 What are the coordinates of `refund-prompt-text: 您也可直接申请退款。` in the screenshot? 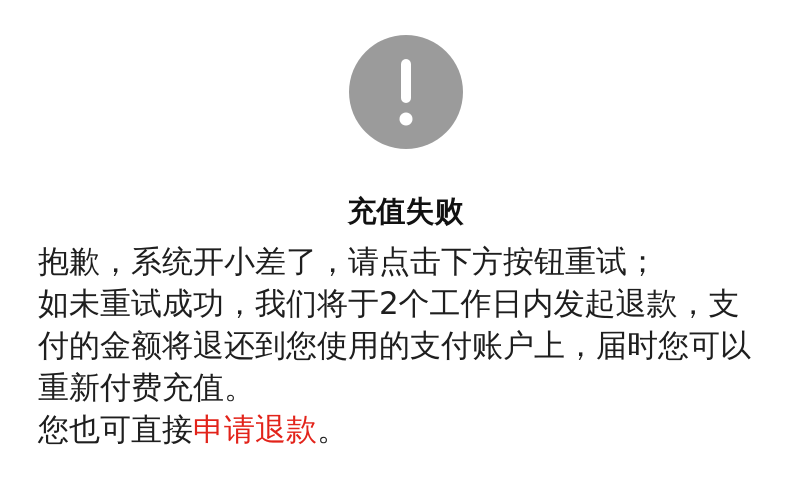 It's located at (193, 430).